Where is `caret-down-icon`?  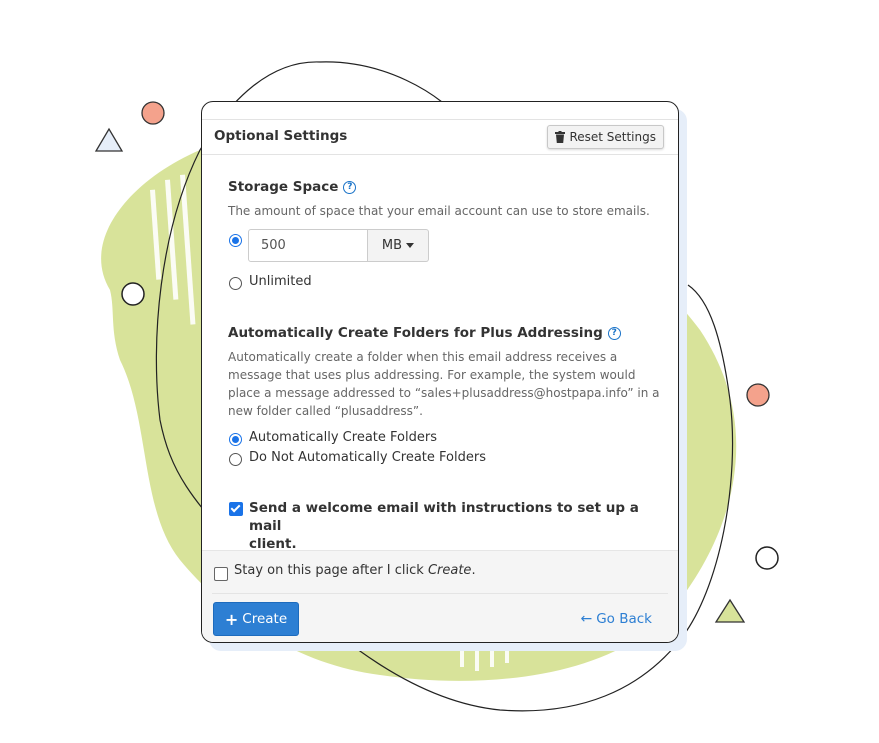 caret-down-icon is located at coordinates (410, 245).